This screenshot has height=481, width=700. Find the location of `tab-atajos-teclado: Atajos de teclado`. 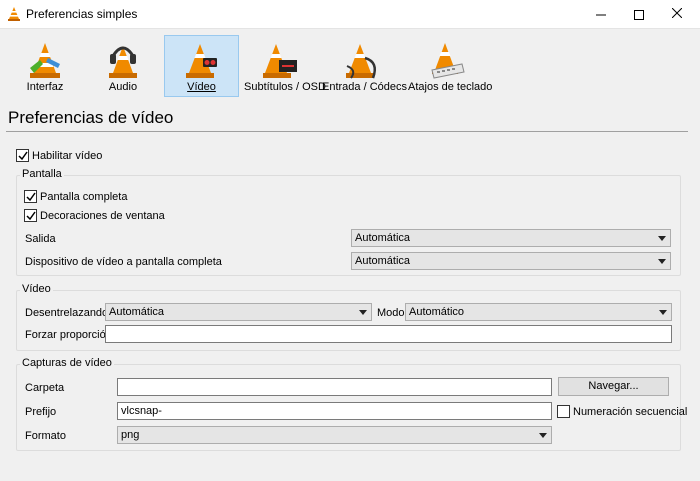

tab-atajos-teclado: Atajos de teclado is located at coordinates (450, 66).